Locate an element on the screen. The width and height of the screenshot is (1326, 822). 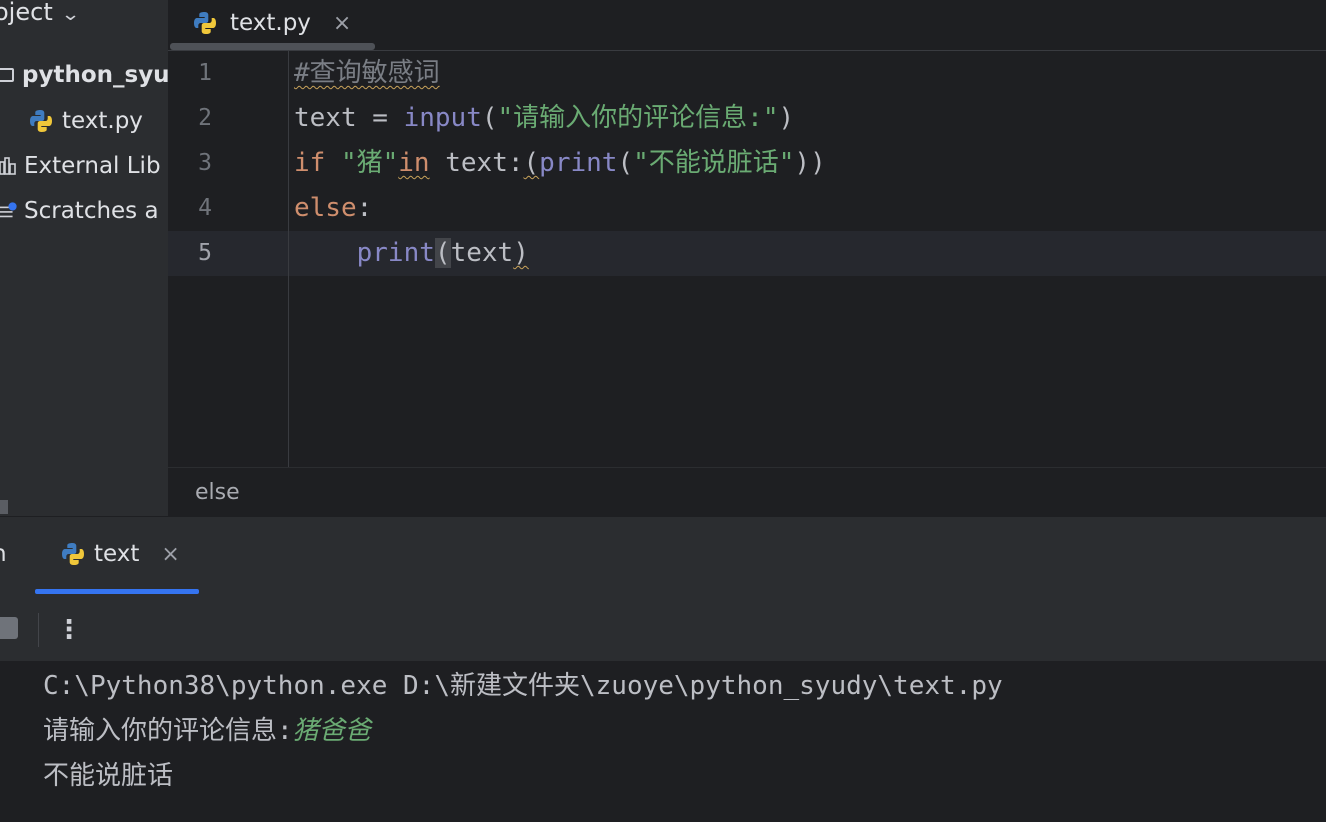
code-line-5: print(text) is located at coordinates (411, 253).